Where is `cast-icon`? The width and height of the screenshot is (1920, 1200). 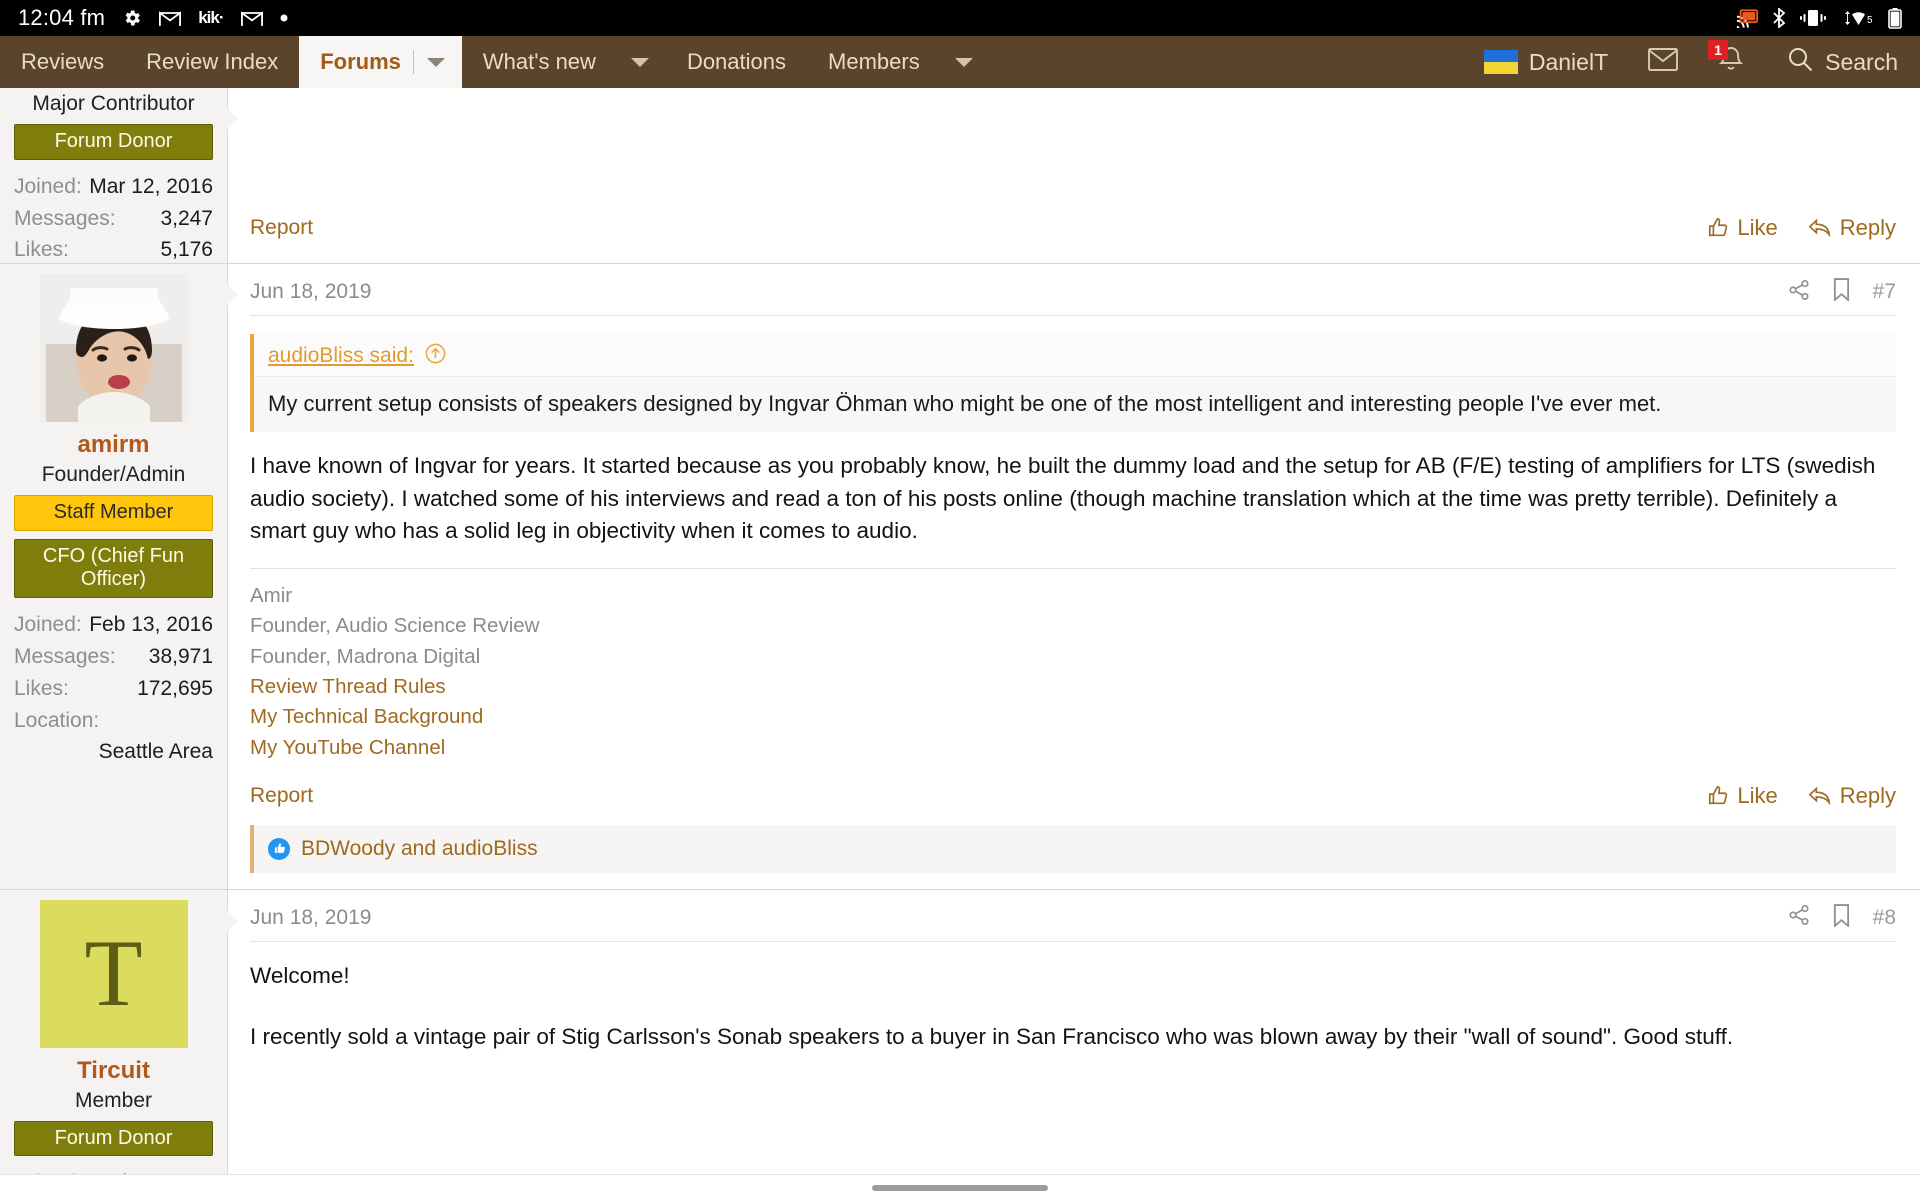
cast-icon is located at coordinates (1747, 18).